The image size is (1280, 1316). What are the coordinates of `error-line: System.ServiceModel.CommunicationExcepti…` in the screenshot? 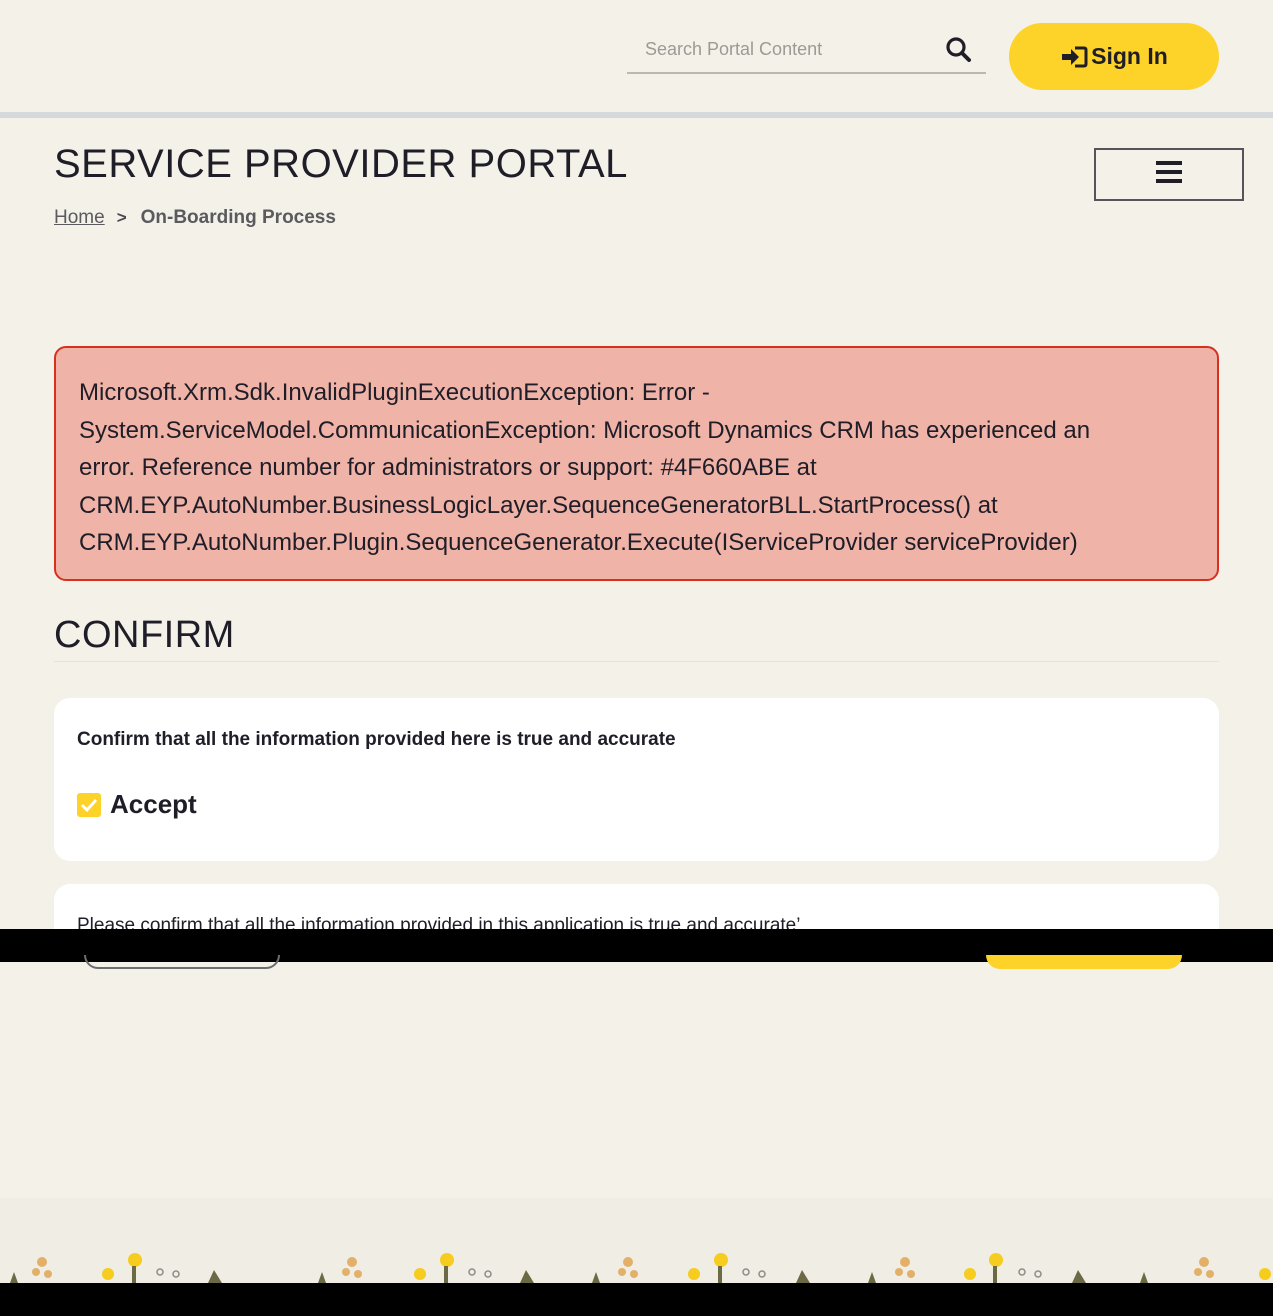 It's located at (585, 430).